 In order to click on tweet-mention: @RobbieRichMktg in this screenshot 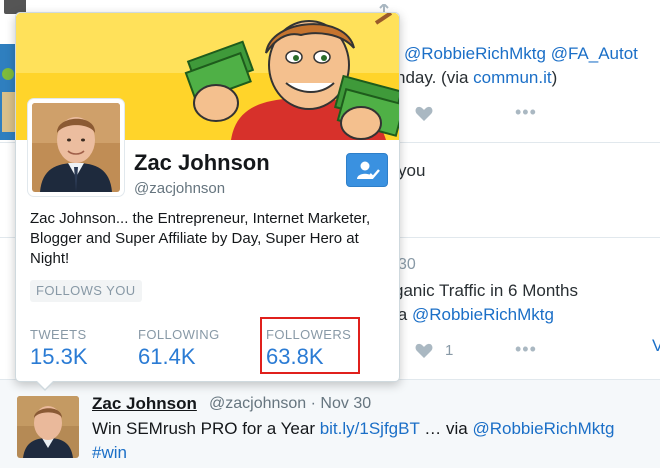, I will do `click(543, 428)`.